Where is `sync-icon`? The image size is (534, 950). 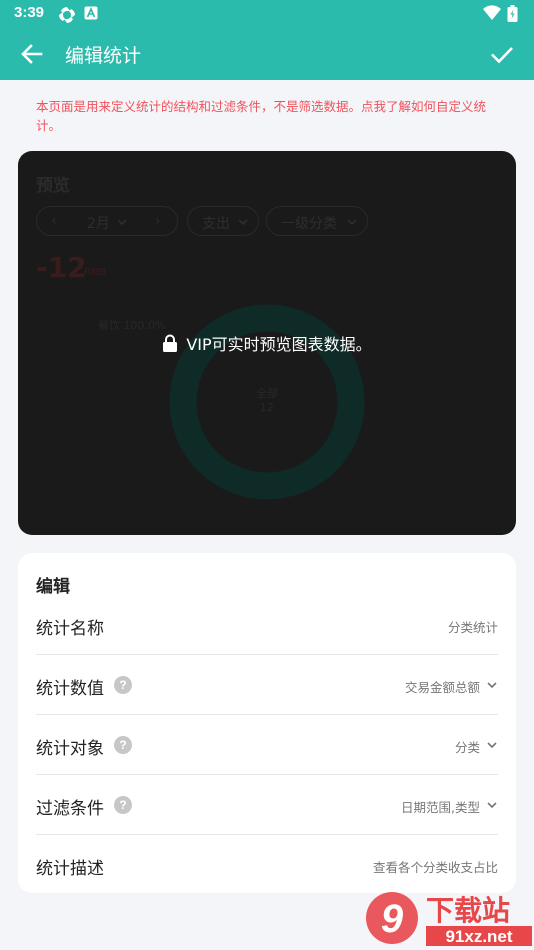
sync-icon is located at coordinates (67, 15).